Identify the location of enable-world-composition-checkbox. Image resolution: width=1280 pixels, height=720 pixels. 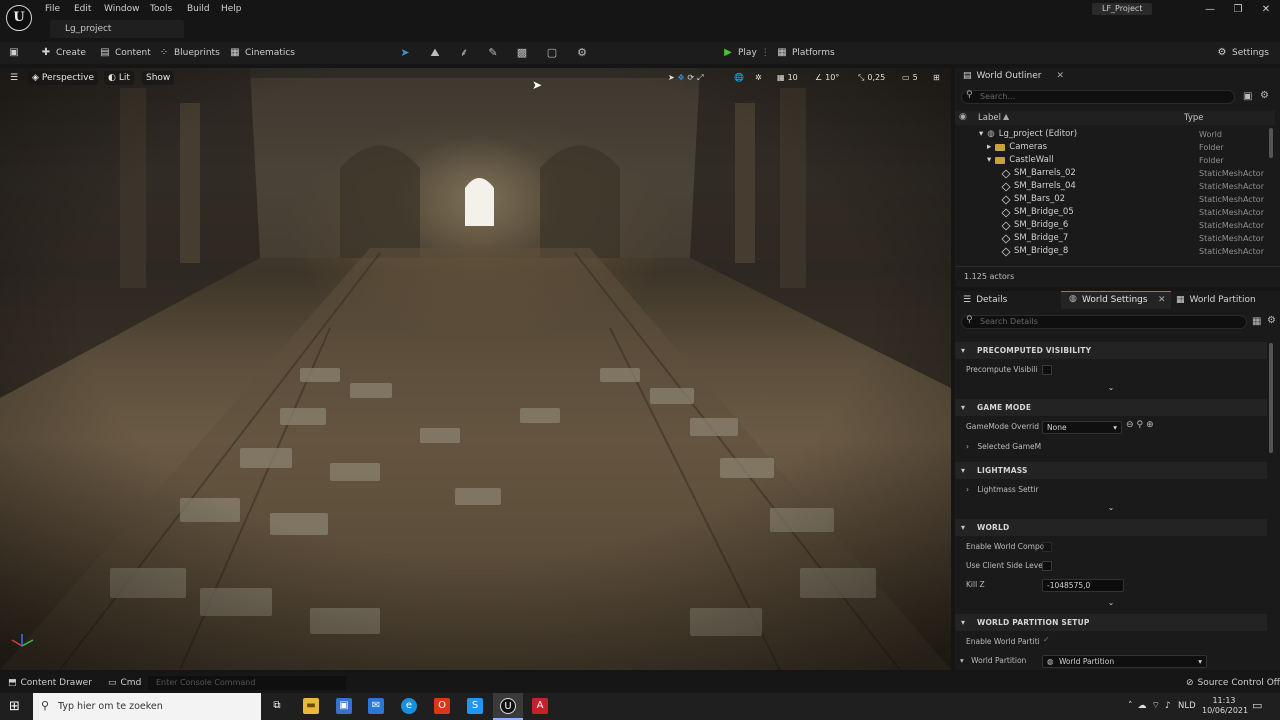
(1047, 547).